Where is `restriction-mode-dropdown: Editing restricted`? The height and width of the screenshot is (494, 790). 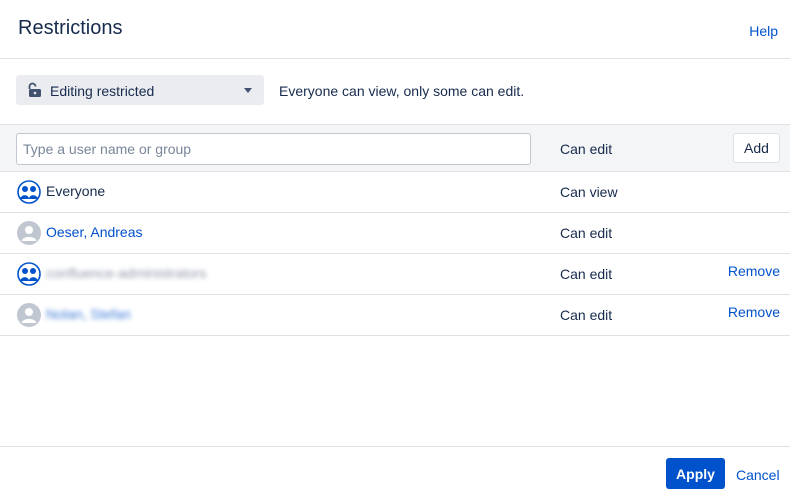
restriction-mode-dropdown: Editing restricted is located at coordinates (140, 90).